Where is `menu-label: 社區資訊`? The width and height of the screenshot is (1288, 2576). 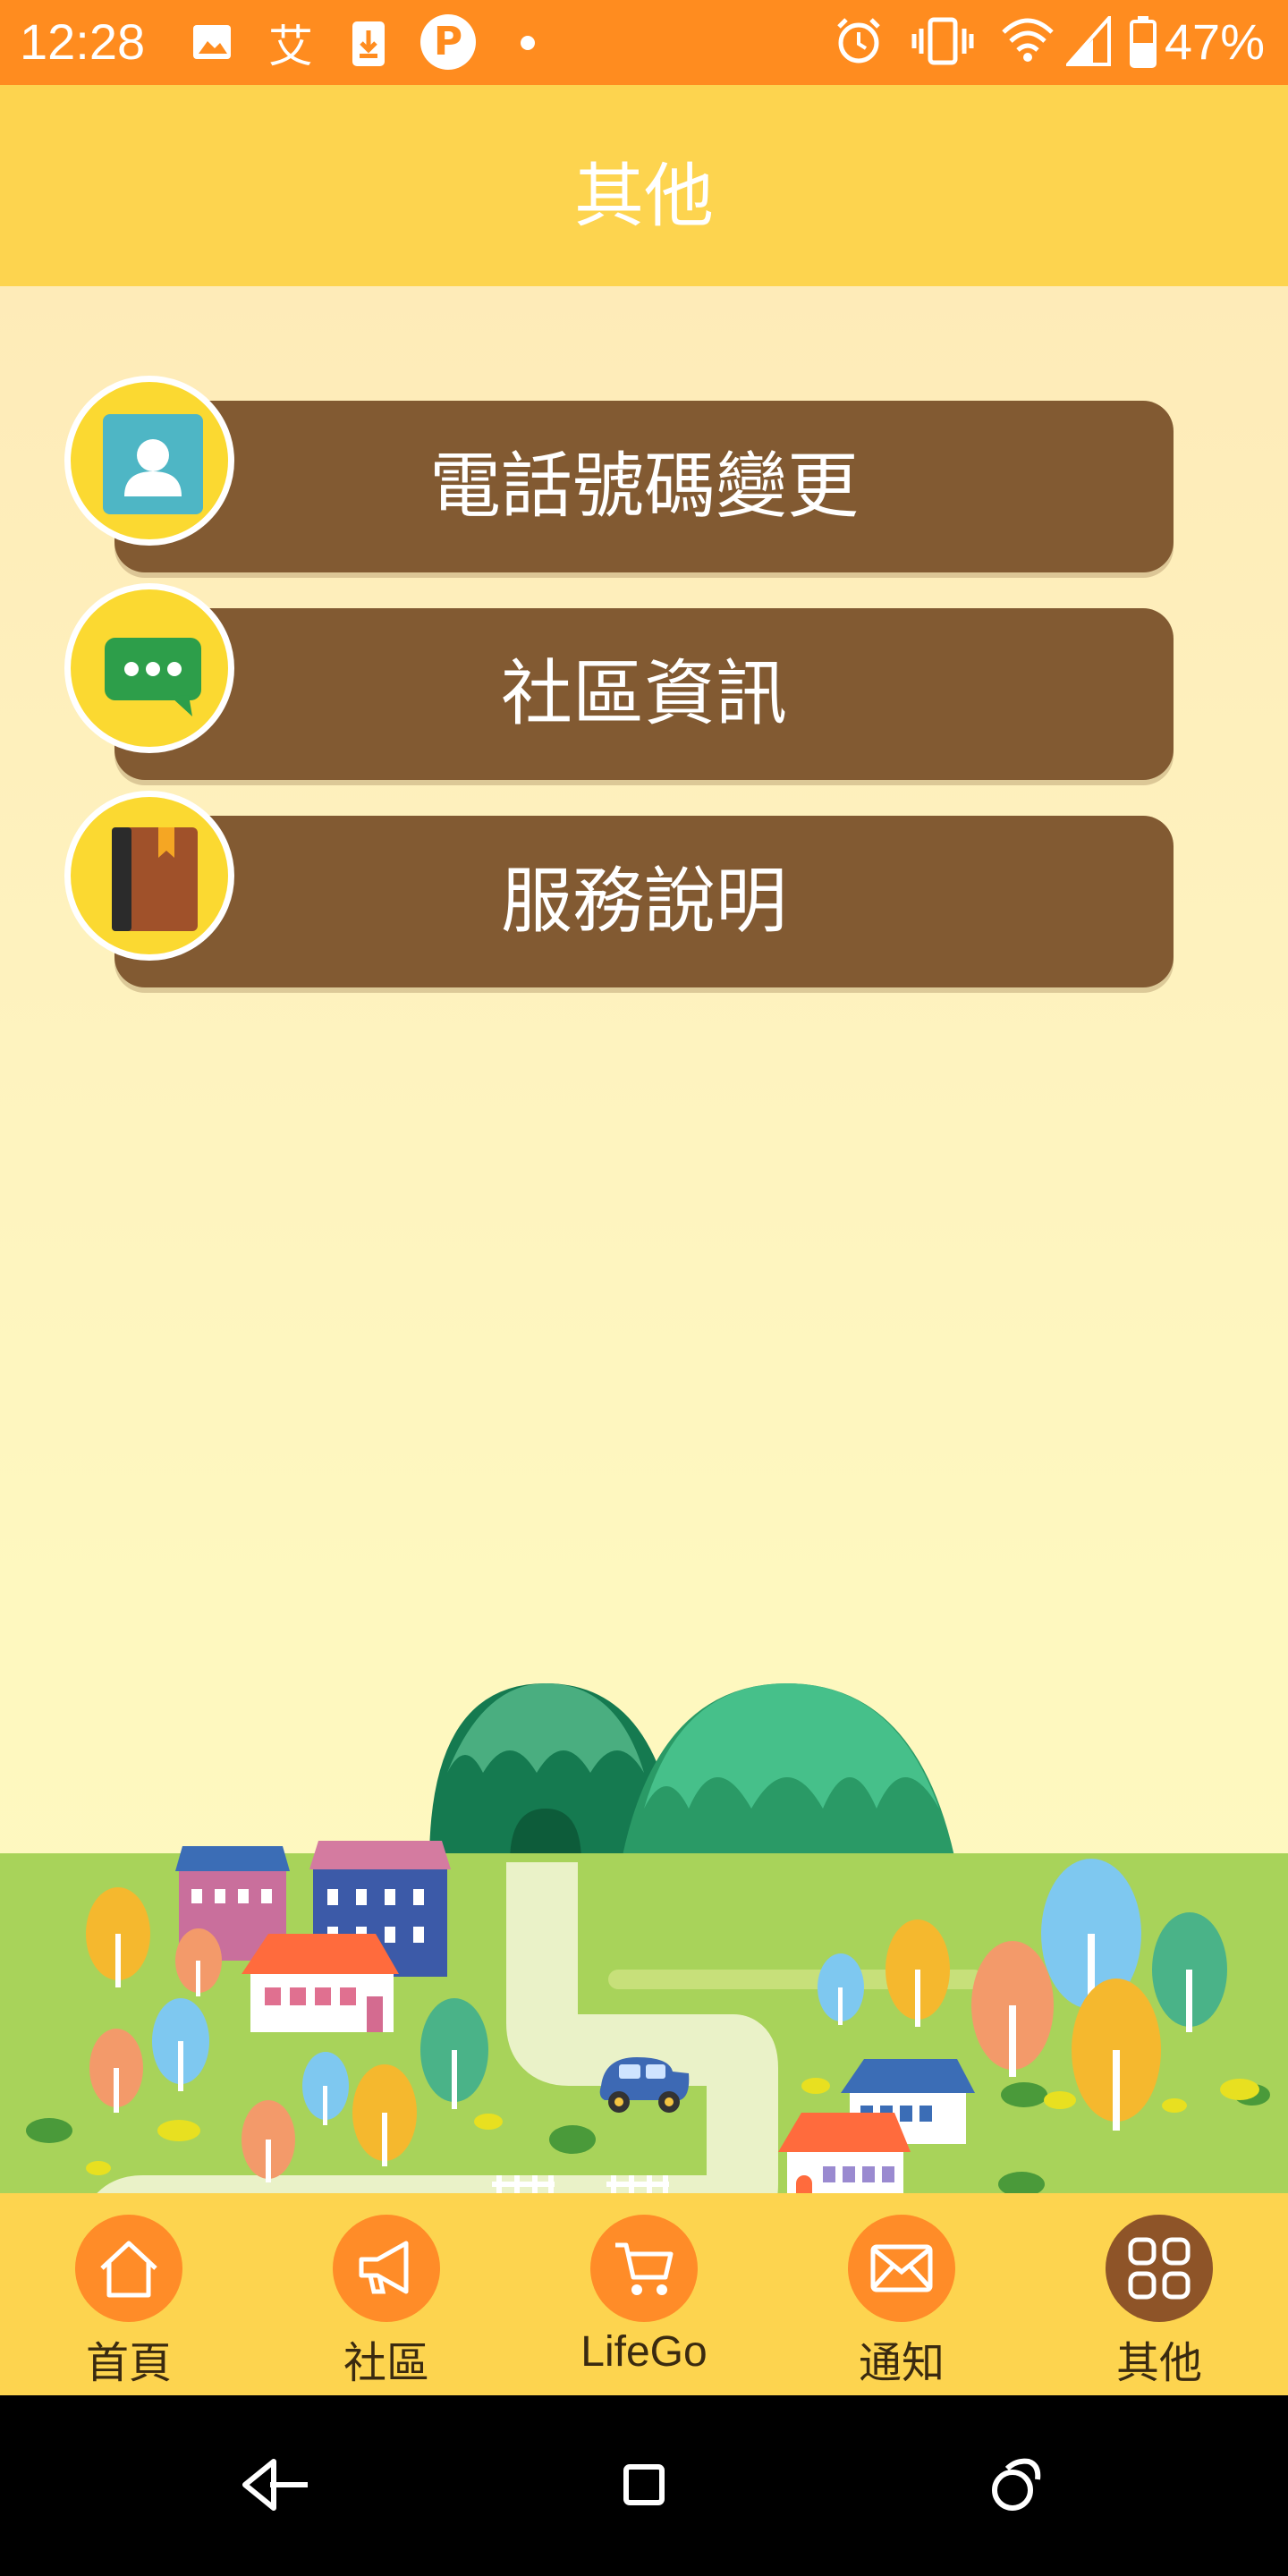 menu-label: 社區資訊 is located at coordinates (644, 693).